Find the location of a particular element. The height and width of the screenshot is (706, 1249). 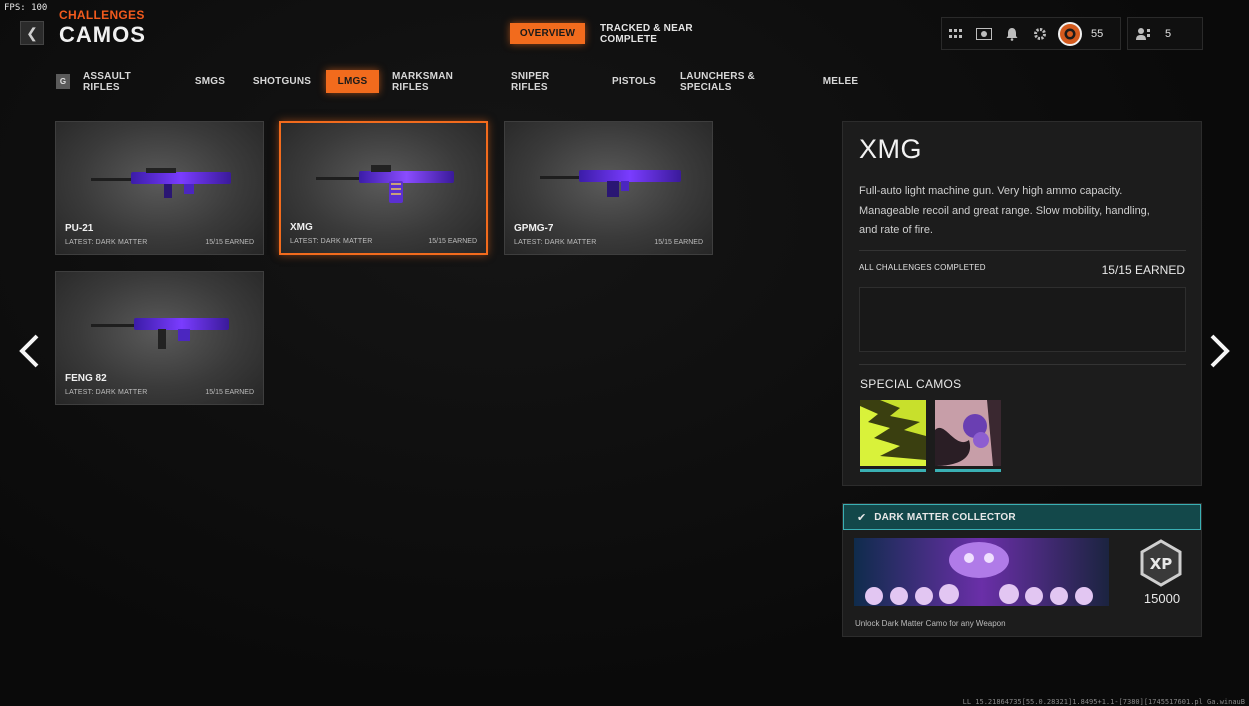

player-level: 55 is located at coordinates (1097, 33).